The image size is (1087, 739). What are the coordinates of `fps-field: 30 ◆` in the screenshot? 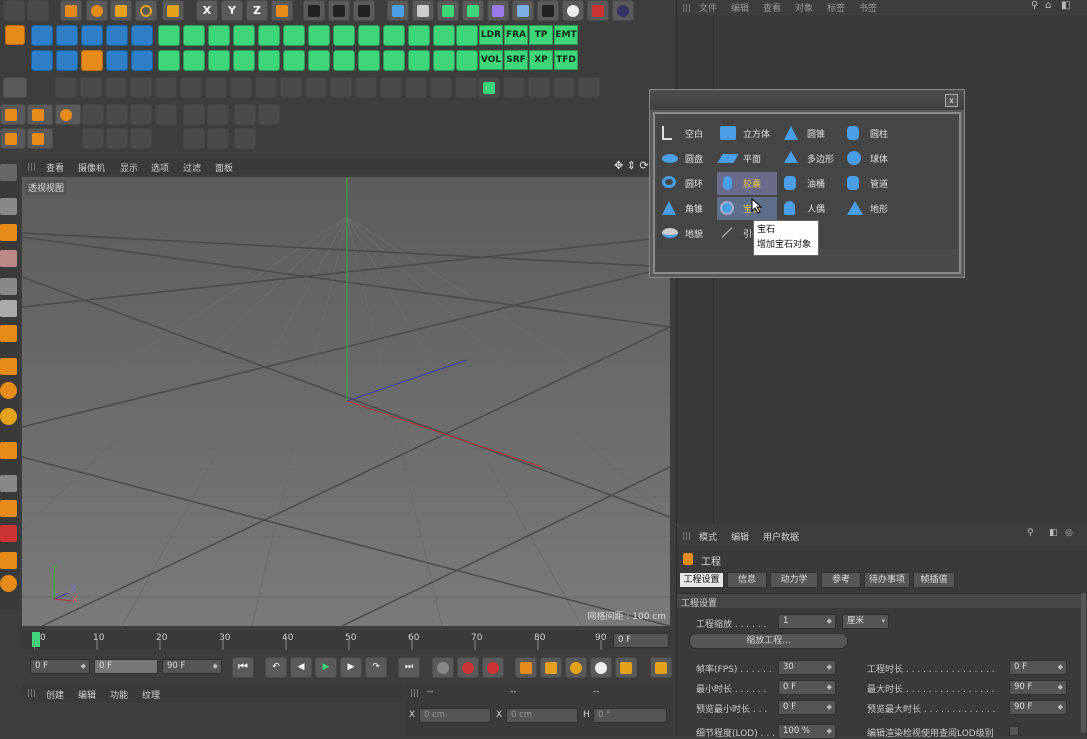 It's located at (807, 667).